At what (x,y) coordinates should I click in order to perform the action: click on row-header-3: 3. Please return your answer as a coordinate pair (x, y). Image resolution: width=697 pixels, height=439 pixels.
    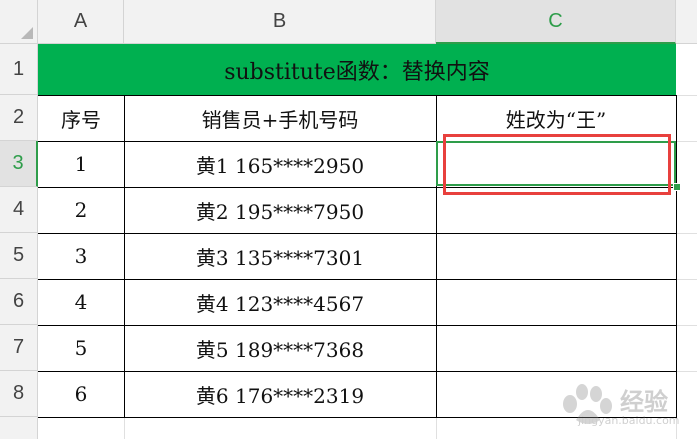
    Looking at the image, I should click on (19, 164).